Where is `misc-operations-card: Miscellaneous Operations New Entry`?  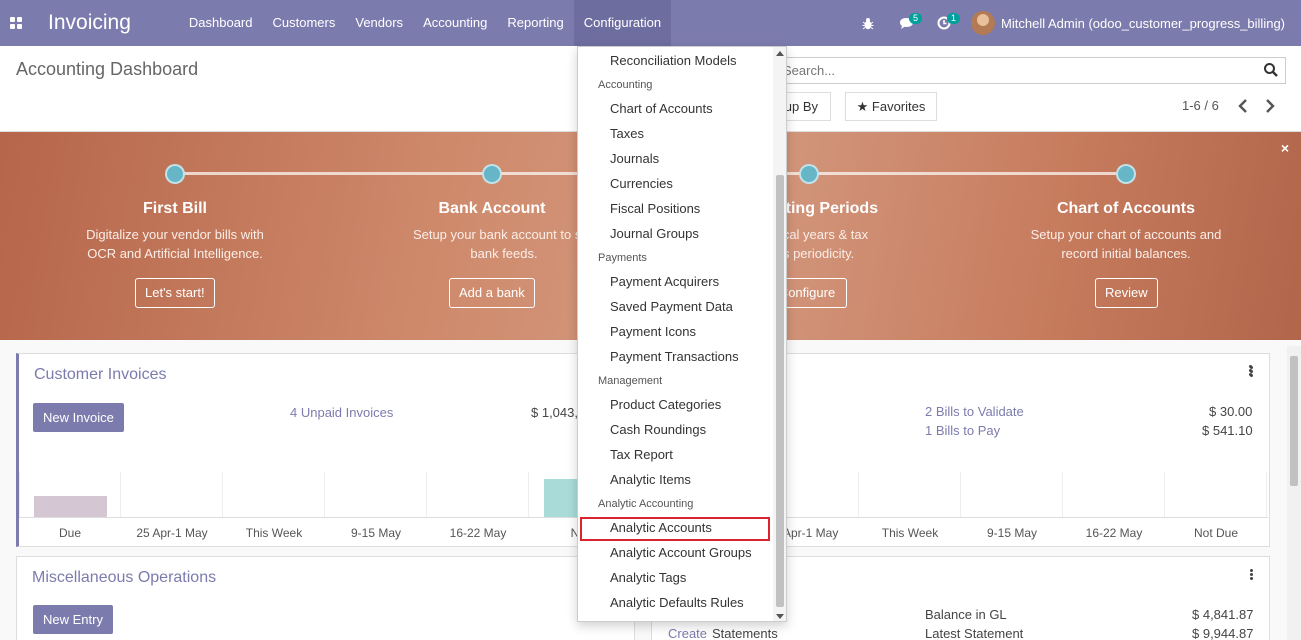 misc-operations-card: Miscellaneous Operations New Entry is located at coordinates (325, 598).